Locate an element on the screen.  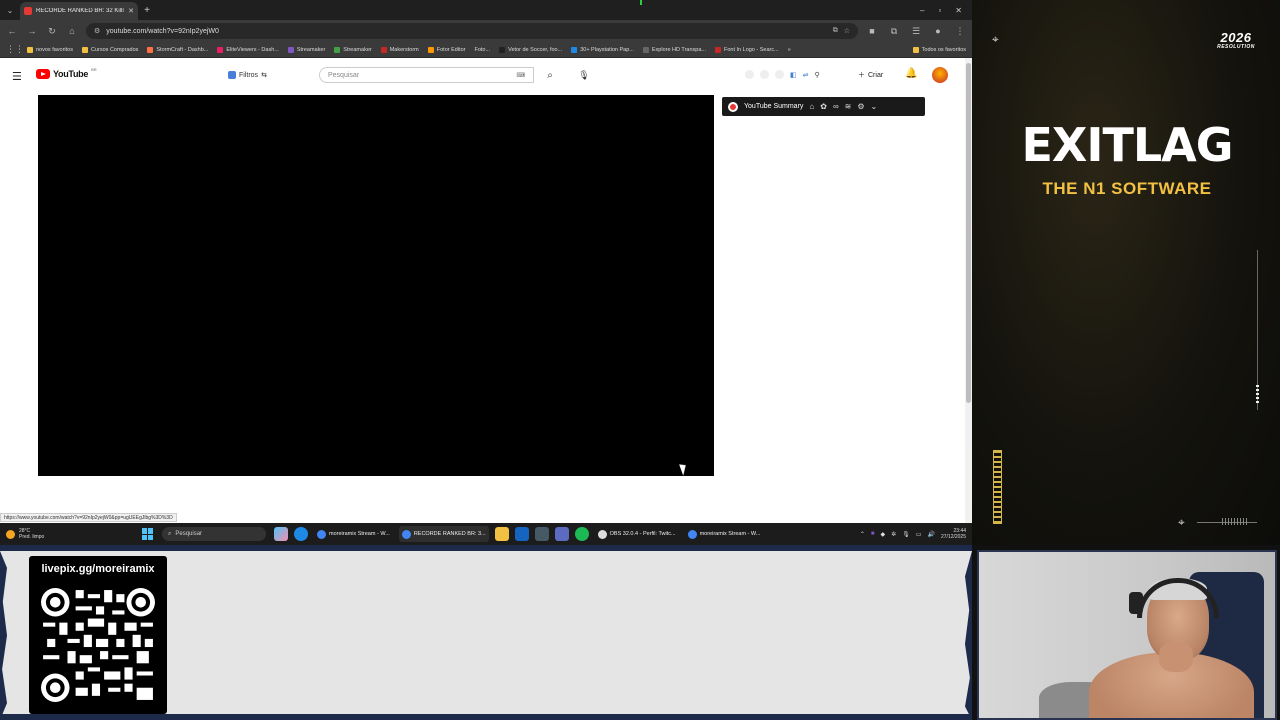
address-bar: ⚙ youtube.com/watch?v=92nIp2yejW0 ⧉ ☆ is located at coordinates (472, 31).